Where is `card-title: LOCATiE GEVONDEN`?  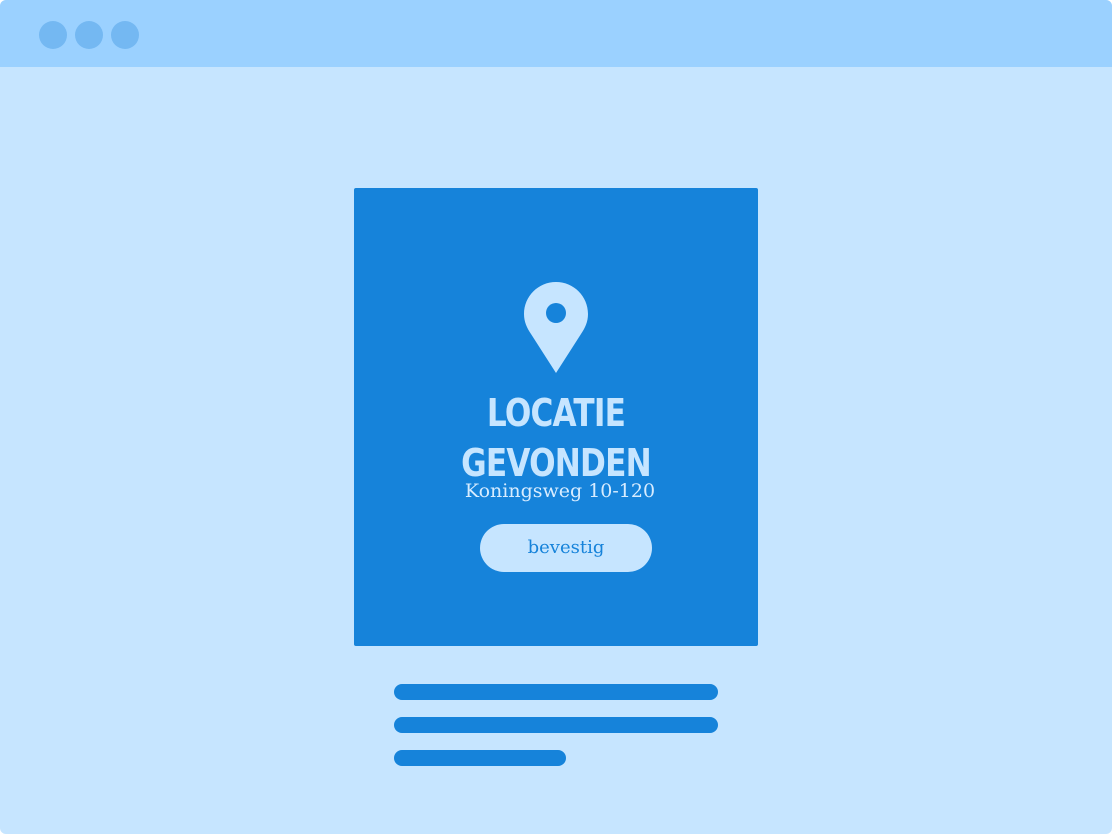 card-title: LOCATiE GEVONDEN is located at coordinates (556, 438).